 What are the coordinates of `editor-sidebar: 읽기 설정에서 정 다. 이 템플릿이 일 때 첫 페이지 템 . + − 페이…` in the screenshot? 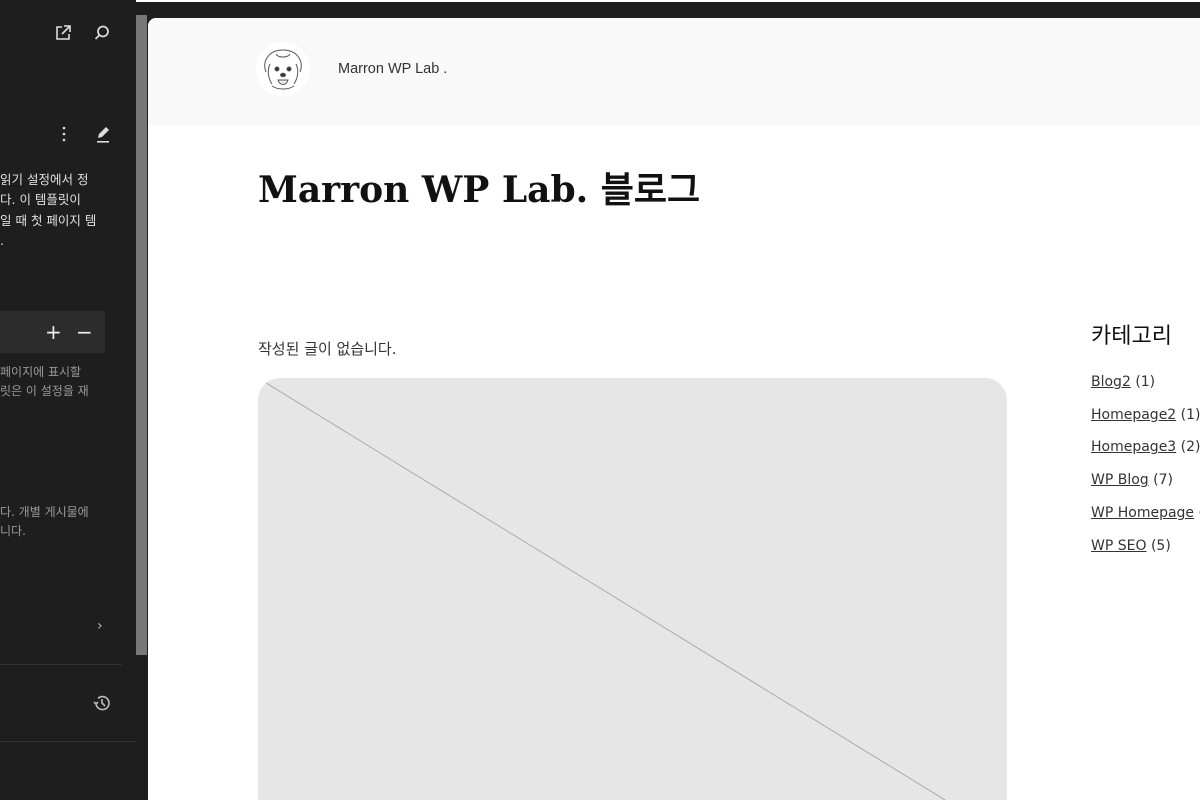 It's located at (68, 400).